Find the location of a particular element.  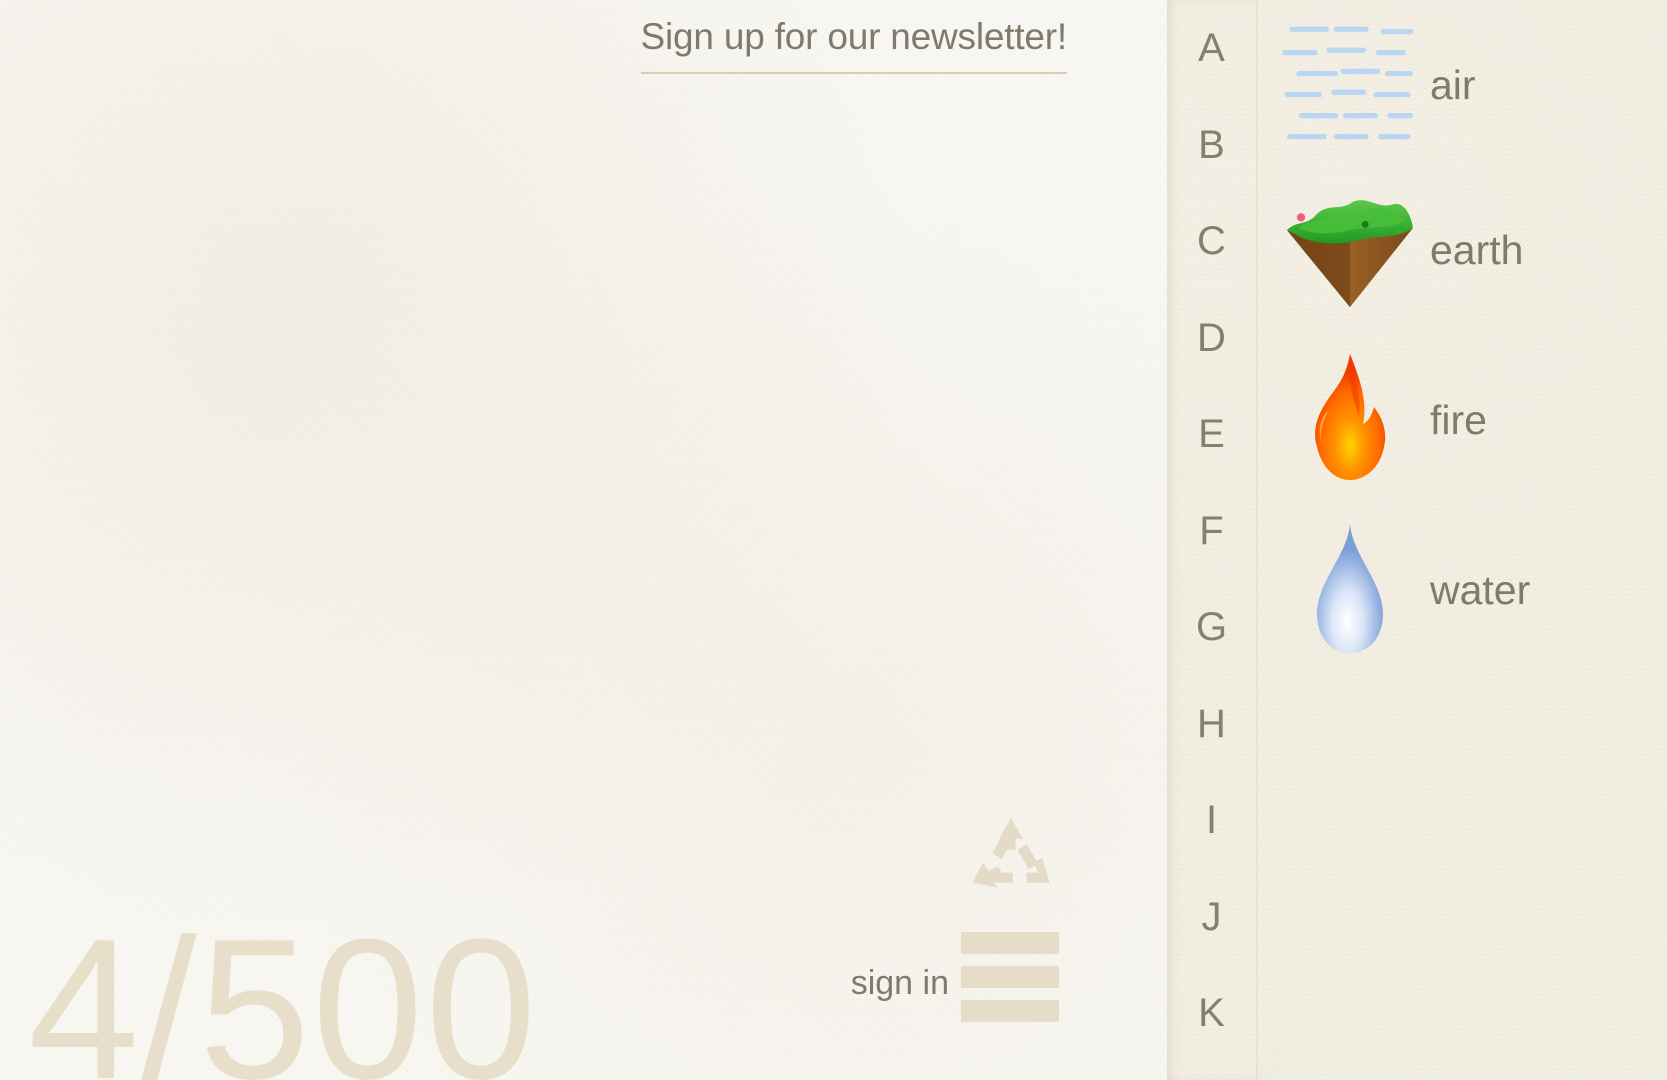

alphabet-index-letter-g: G is located at coordinates (1211, 627).